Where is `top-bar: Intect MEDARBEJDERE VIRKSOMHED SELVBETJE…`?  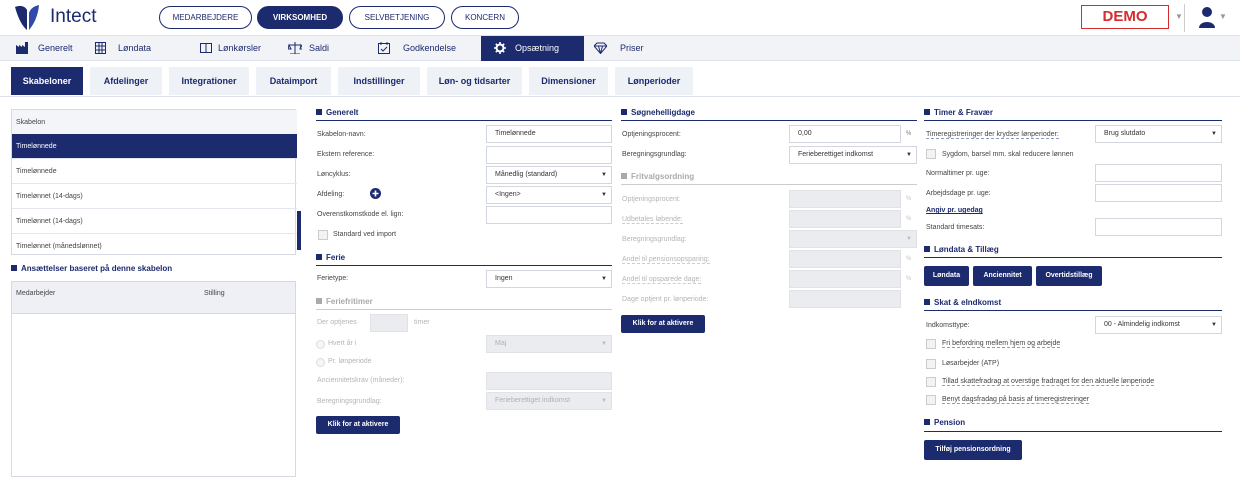 top-bar: Intect MEDARBEJDERE VIRKSOMHED SELVBETJE… is located at coordinates (620, 18).